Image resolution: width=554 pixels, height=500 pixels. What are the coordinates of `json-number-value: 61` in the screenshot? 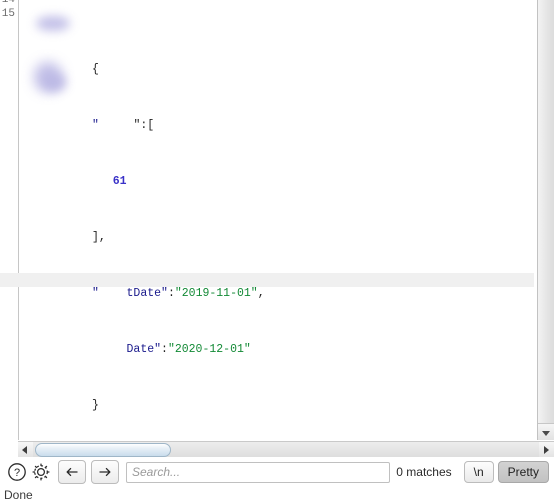 It's located at (119, 181).